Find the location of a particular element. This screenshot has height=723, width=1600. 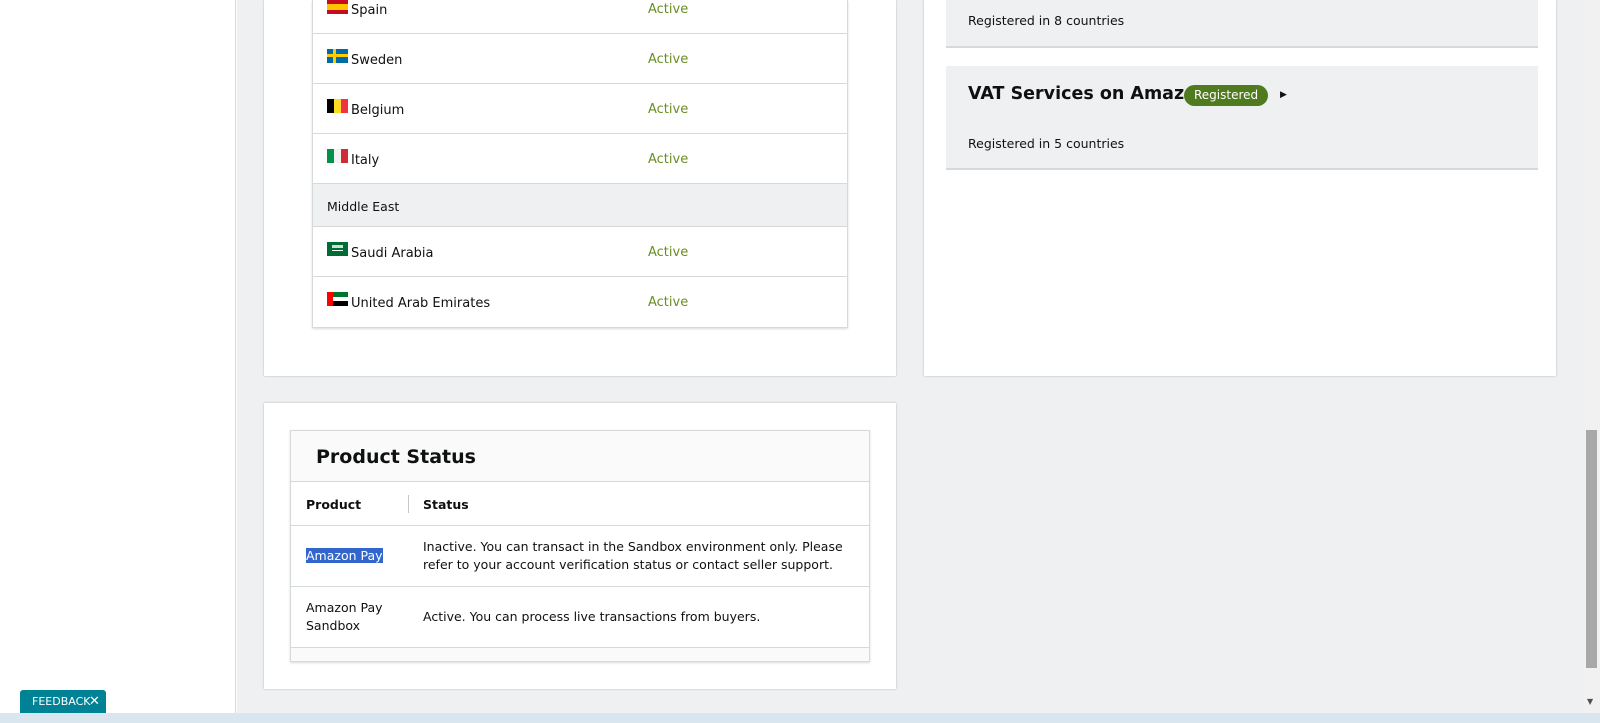

spain-flag-icon is located at coordinates (337, 7).